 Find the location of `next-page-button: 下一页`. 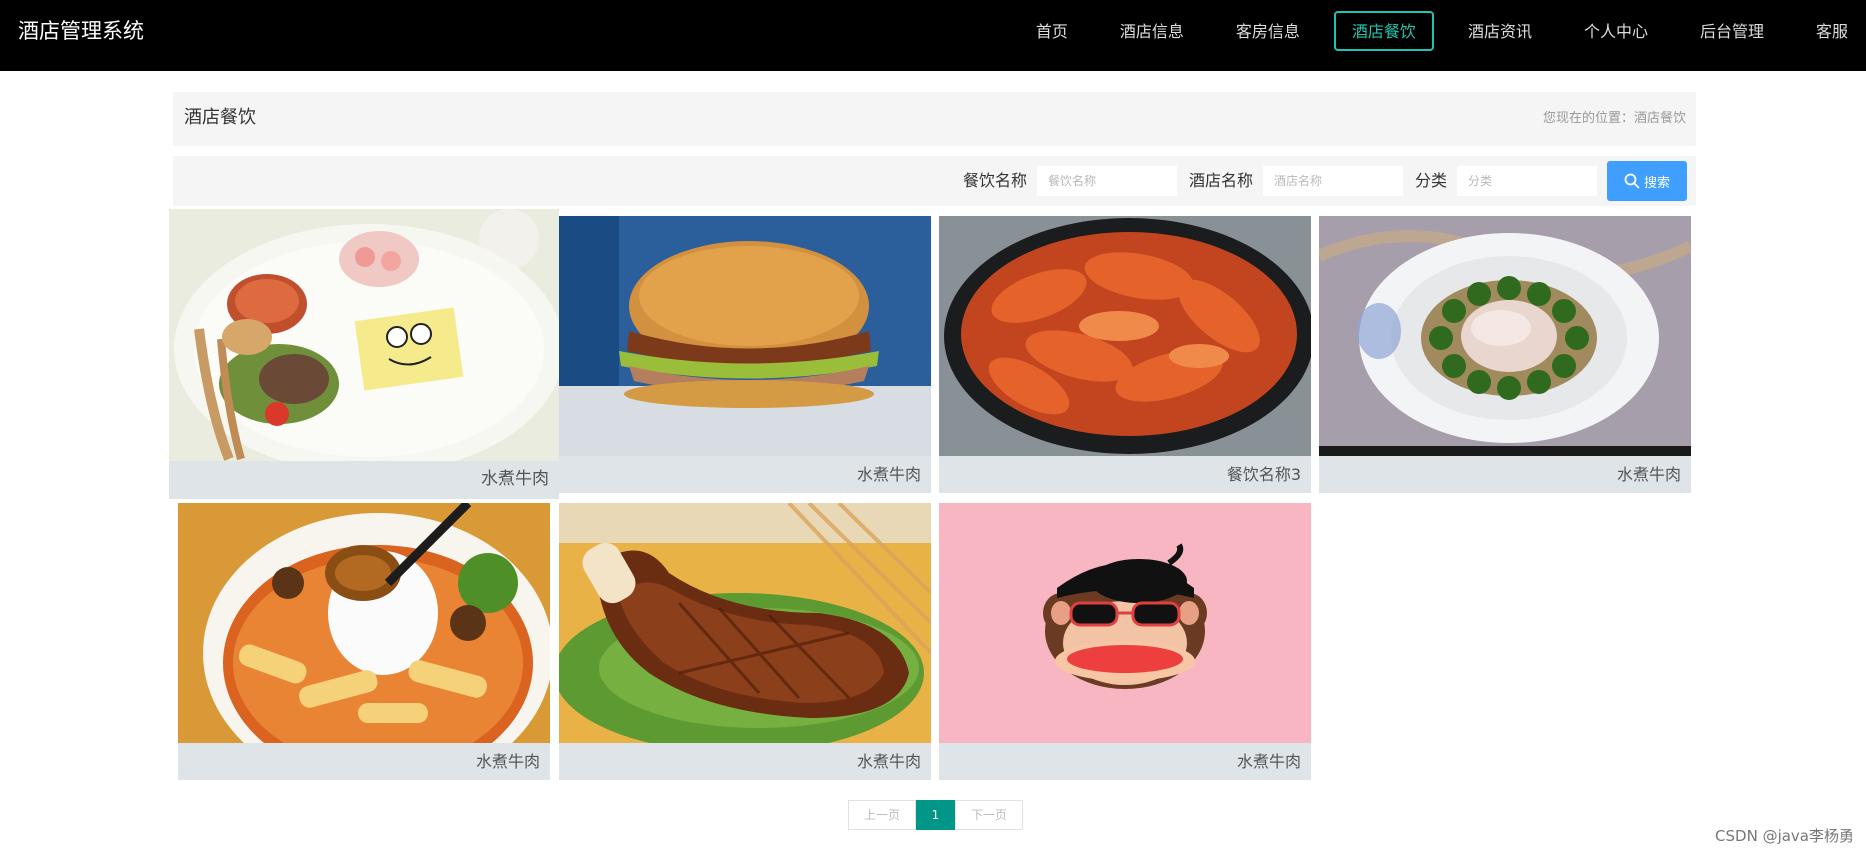

next-page-button: 下一页 is located at coordinates (989, 815).